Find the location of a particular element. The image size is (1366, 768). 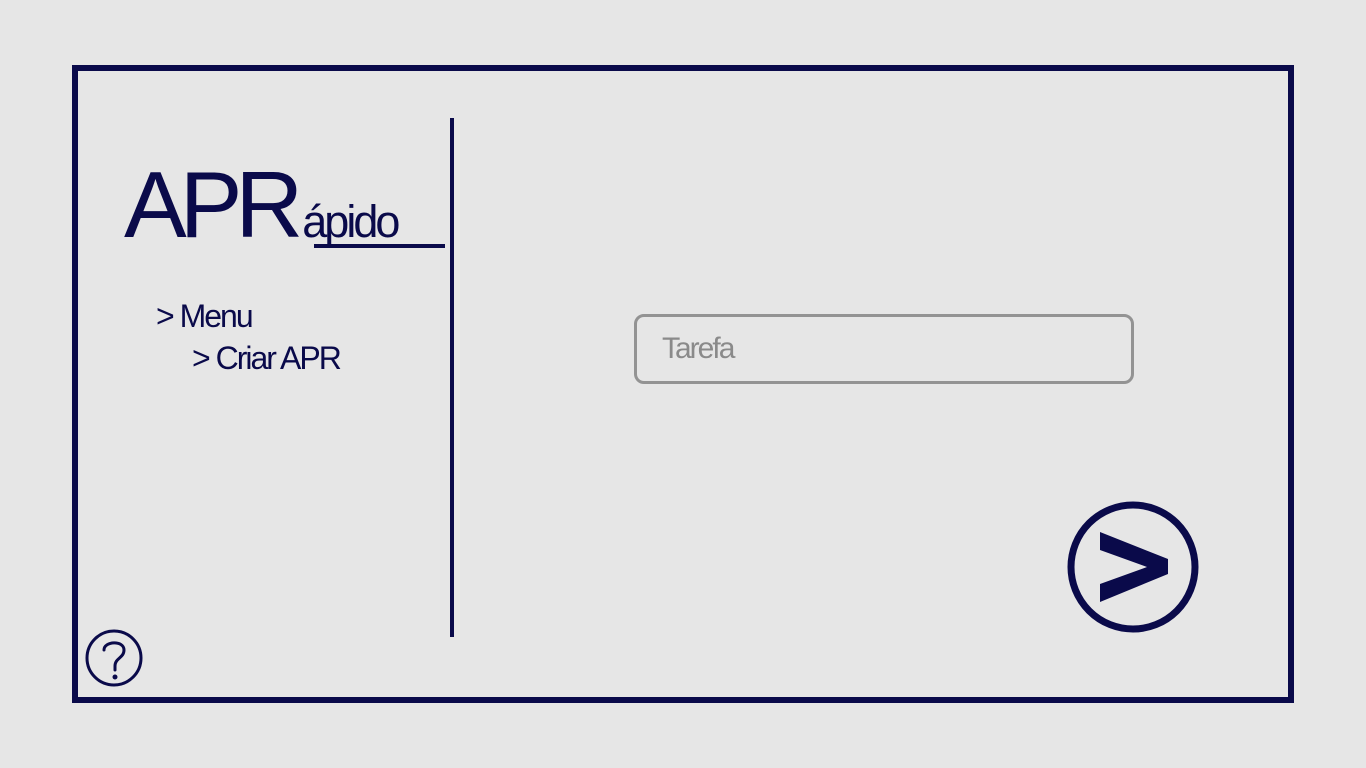

help-button is located at coordinates (114, 658).